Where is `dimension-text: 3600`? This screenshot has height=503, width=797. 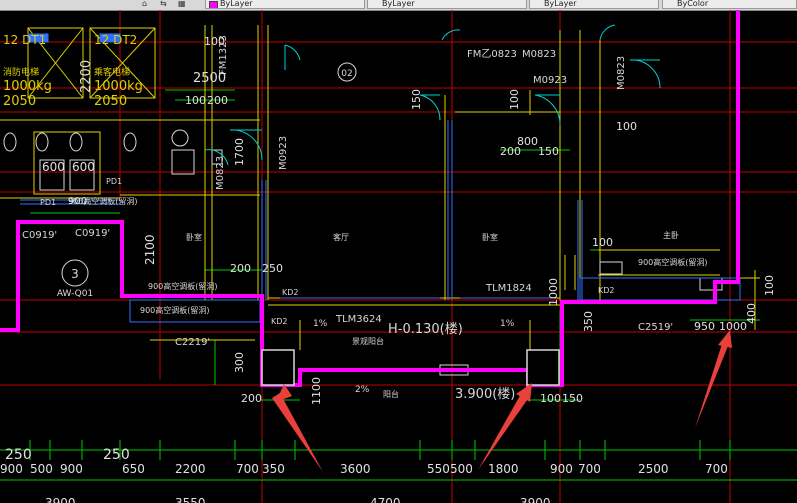 dimension-text: 3600 is located at coordinates (355, 469).